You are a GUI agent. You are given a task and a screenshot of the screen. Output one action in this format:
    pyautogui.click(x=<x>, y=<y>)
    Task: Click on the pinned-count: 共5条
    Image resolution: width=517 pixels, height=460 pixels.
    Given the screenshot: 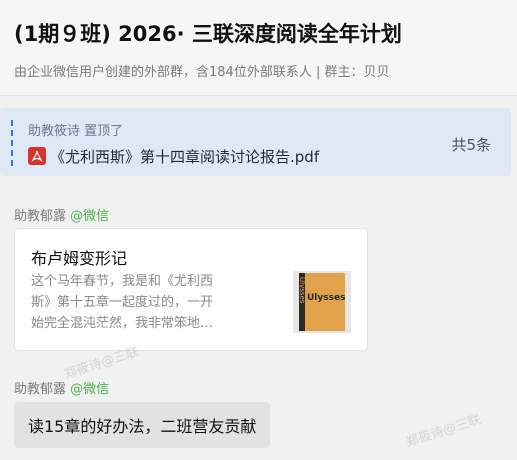 What is the action you would take?
    pyautogui.click(x=471, y=144)
    